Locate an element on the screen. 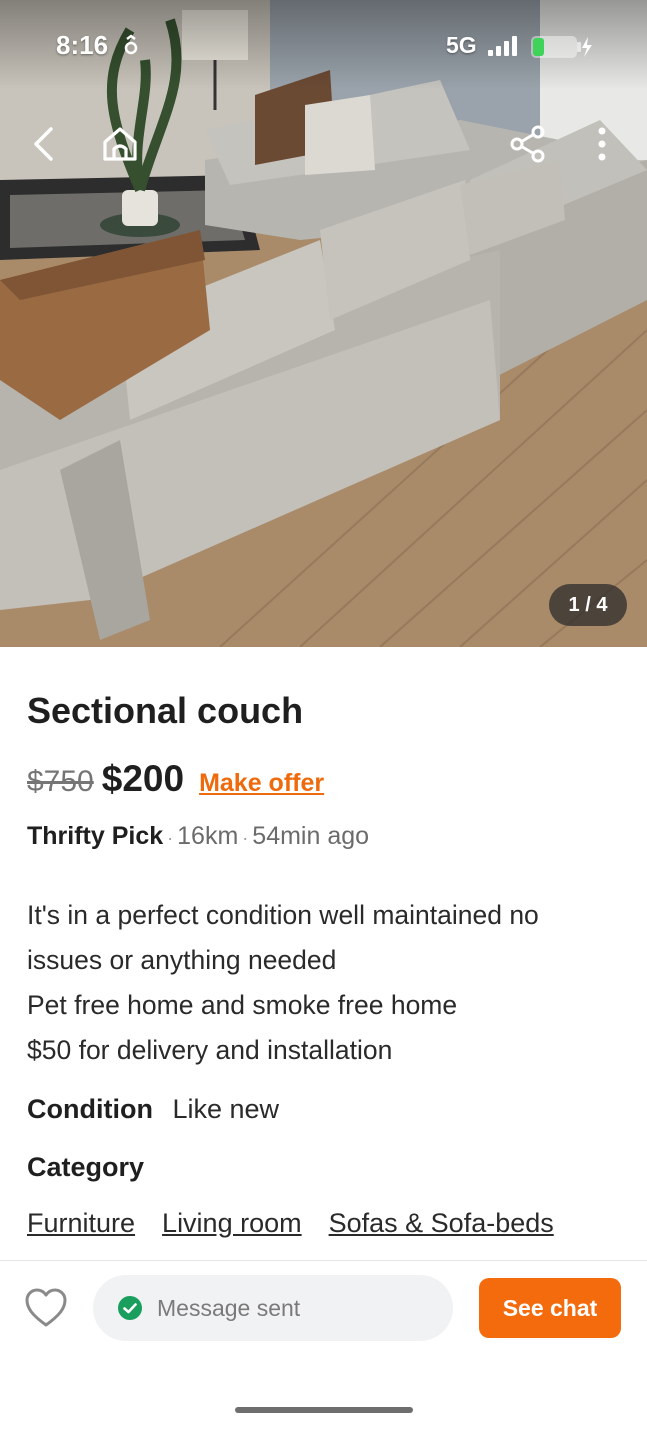 This screenshot has width=647, height=1440. condition-row: Condition Like new is located at coordinates (153, 1109).